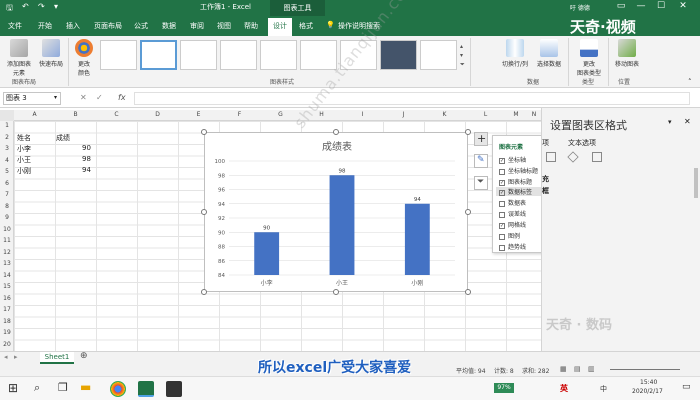  What do you see at coordinates (580, 7) in the screenshot?
I see `user-name: 吁 德德` at bounding box center [580, 7].